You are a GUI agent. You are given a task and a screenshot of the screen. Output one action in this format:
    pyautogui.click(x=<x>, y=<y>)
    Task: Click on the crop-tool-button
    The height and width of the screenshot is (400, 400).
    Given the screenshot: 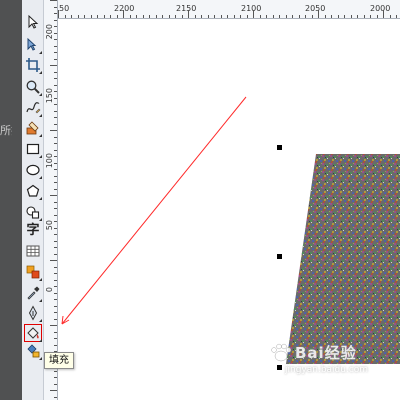 What is the action you would take?
    pyautogui.click(x=33, y=65)
    